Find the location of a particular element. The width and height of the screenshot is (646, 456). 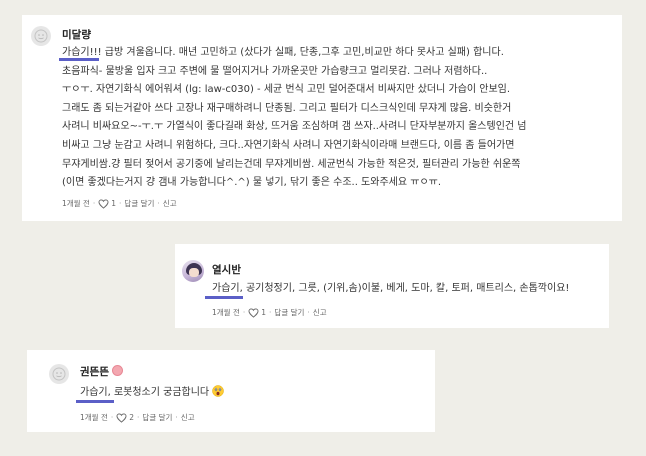

shocked-face-emoji-icon is located at coordinates (218, 391).